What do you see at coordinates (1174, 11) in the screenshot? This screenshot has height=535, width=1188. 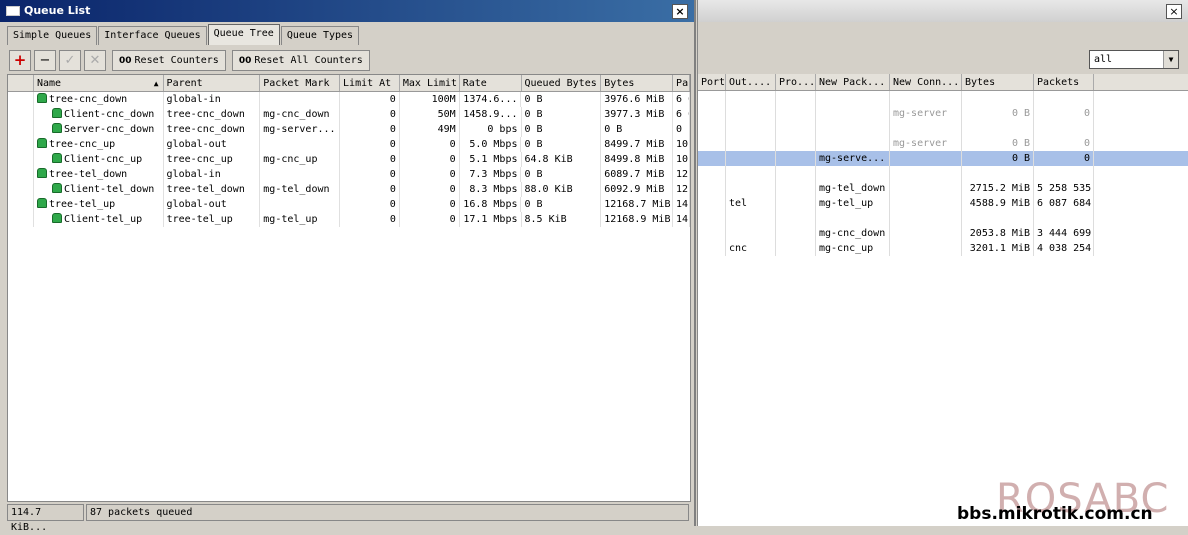 I see `mangle-close-button: ×` at bounding box center [1174, 11].